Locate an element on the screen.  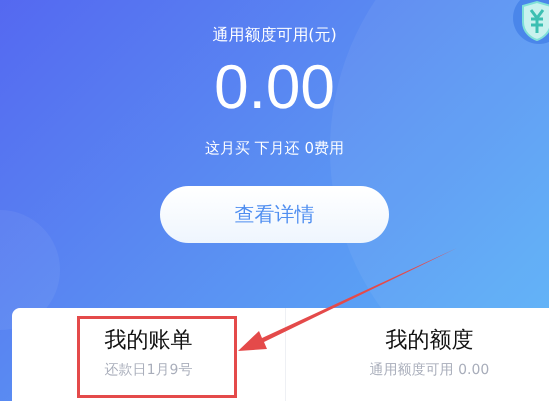
credit-amount: 0.00 is located at coordinates (274, 88).